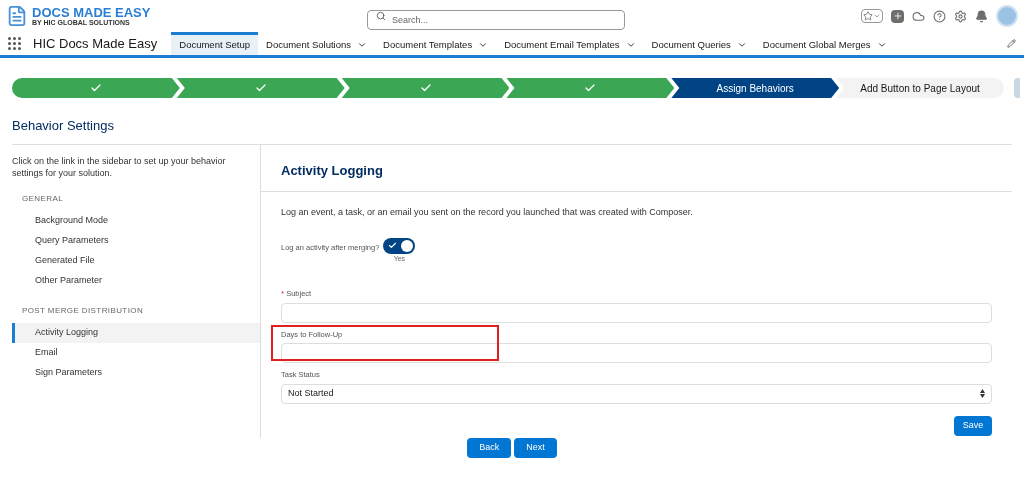 This screenshot has width=1024, height=478. What do you see at coordinates (91, 12) in the screenshot?
I see `logo-title: DOCS MADE EASY` at bounding box center [91, 12].